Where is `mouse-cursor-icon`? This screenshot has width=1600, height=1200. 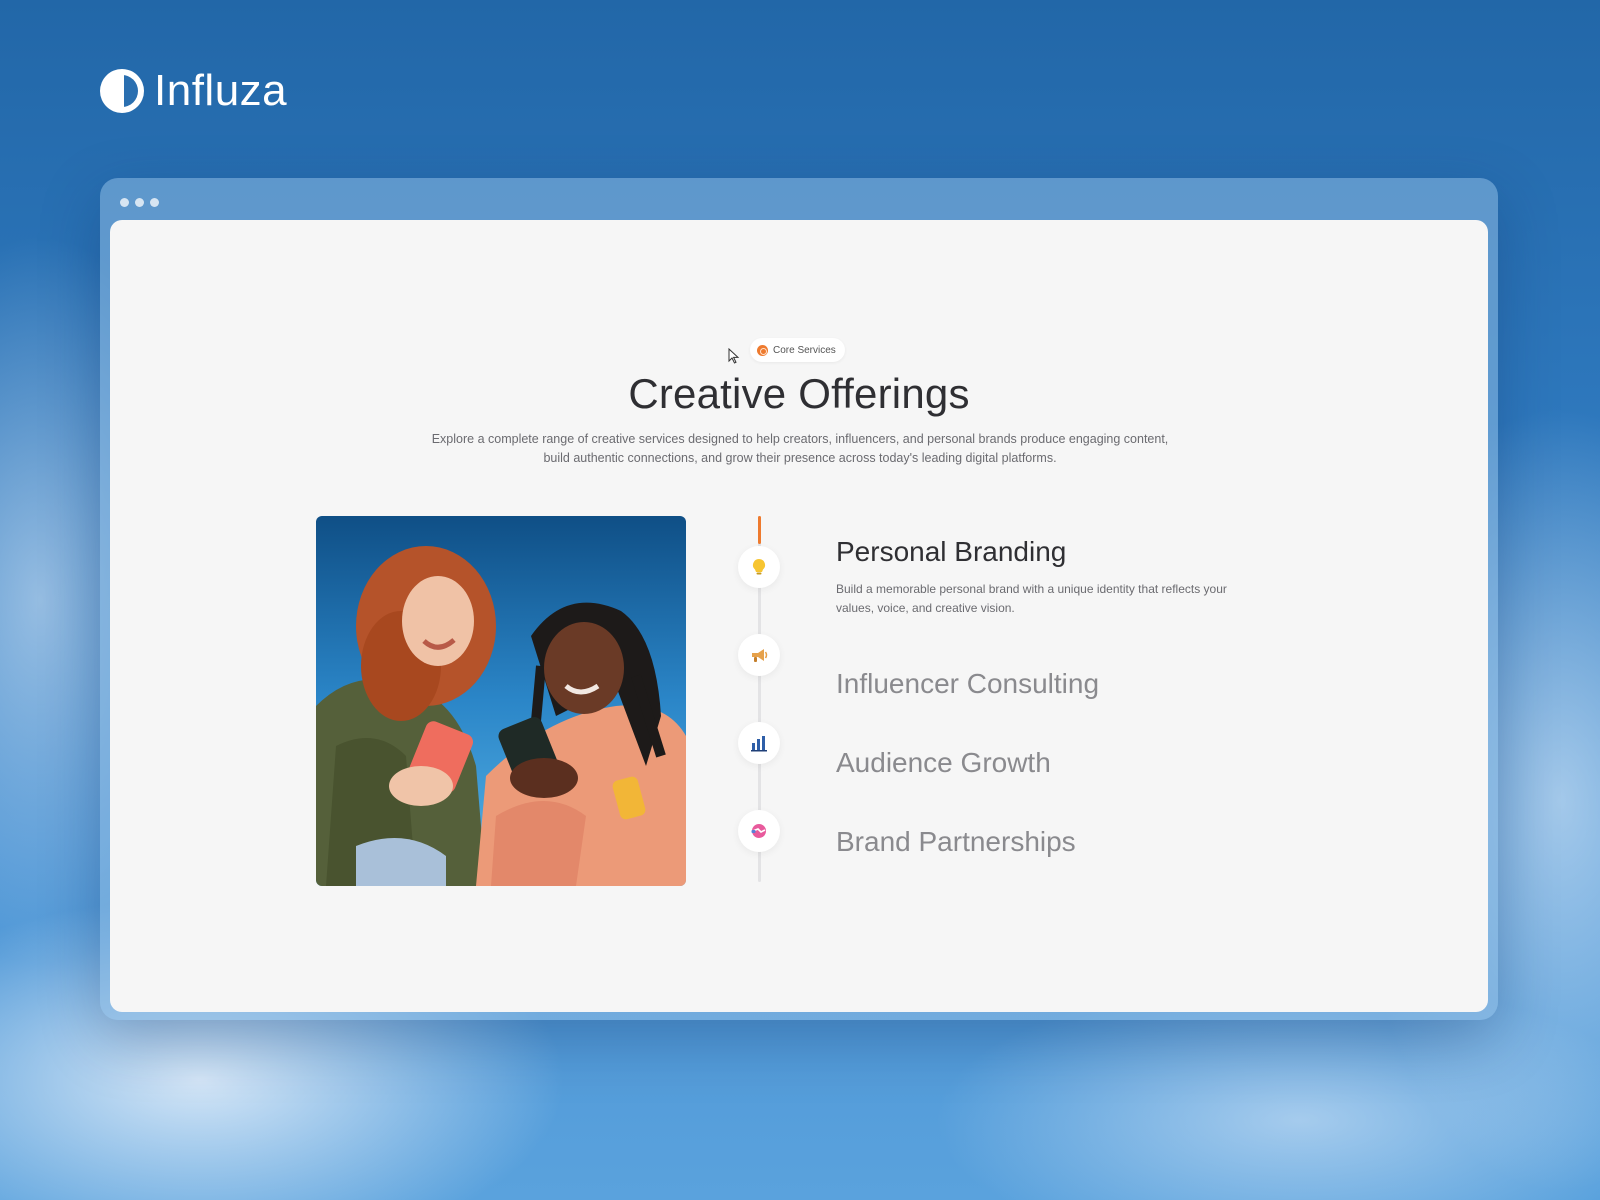
mouse-cursor-icon is located at coordinates (734, 356).